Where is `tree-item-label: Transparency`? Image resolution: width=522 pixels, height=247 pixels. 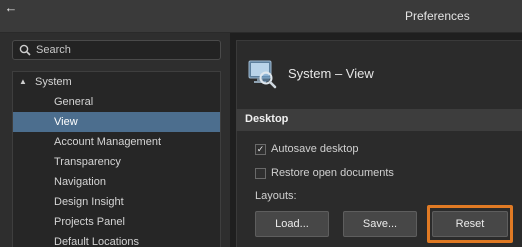
tree-item-label: Transparency is located at coordinates (87, 162).